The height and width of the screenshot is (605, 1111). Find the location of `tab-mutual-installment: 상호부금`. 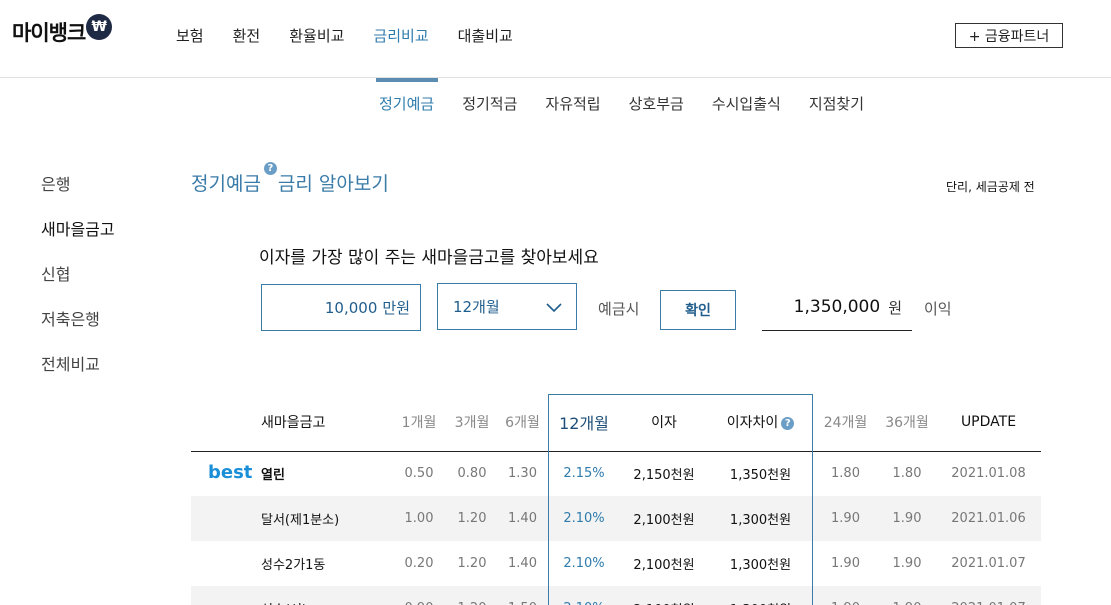

tab-mutual-installment: 상호부금 is located at coordinates (656, 103).